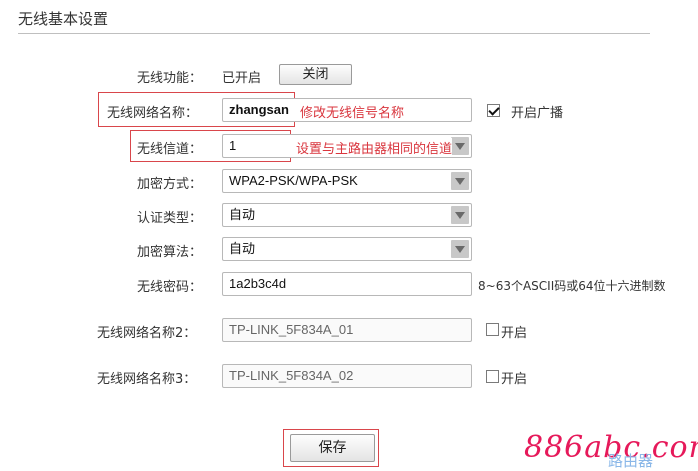 The width and height of the screenshot is (698, 471). What do you see at coordinates (332, 448) in the screenshot?
I see `save-button: 保存` at bounding box center [332, 448].